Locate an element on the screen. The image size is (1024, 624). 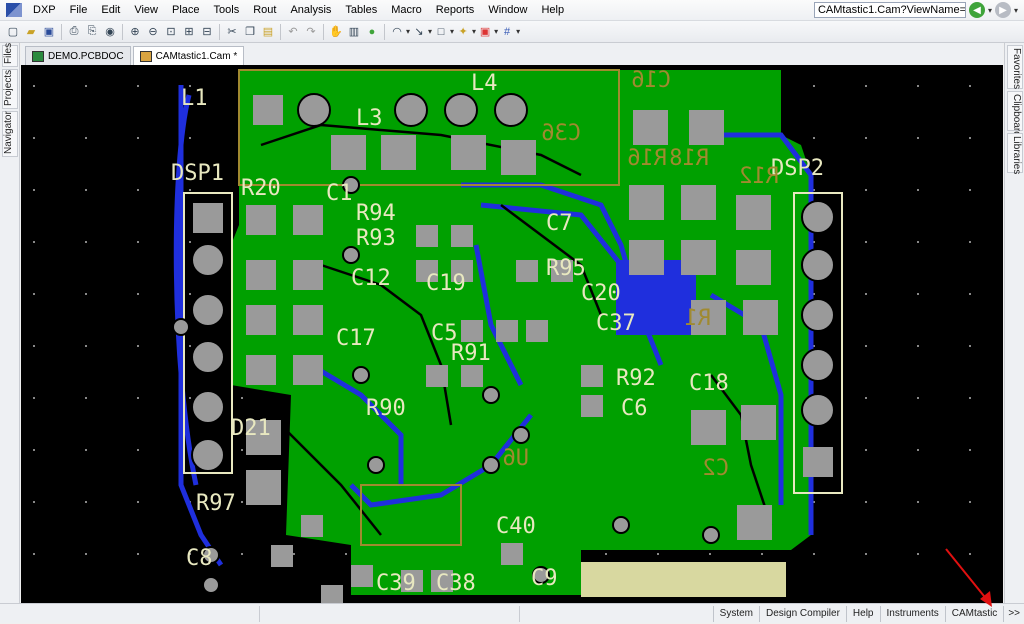
print-preview-icon: ⎘ is located at coordinates (92, 32).